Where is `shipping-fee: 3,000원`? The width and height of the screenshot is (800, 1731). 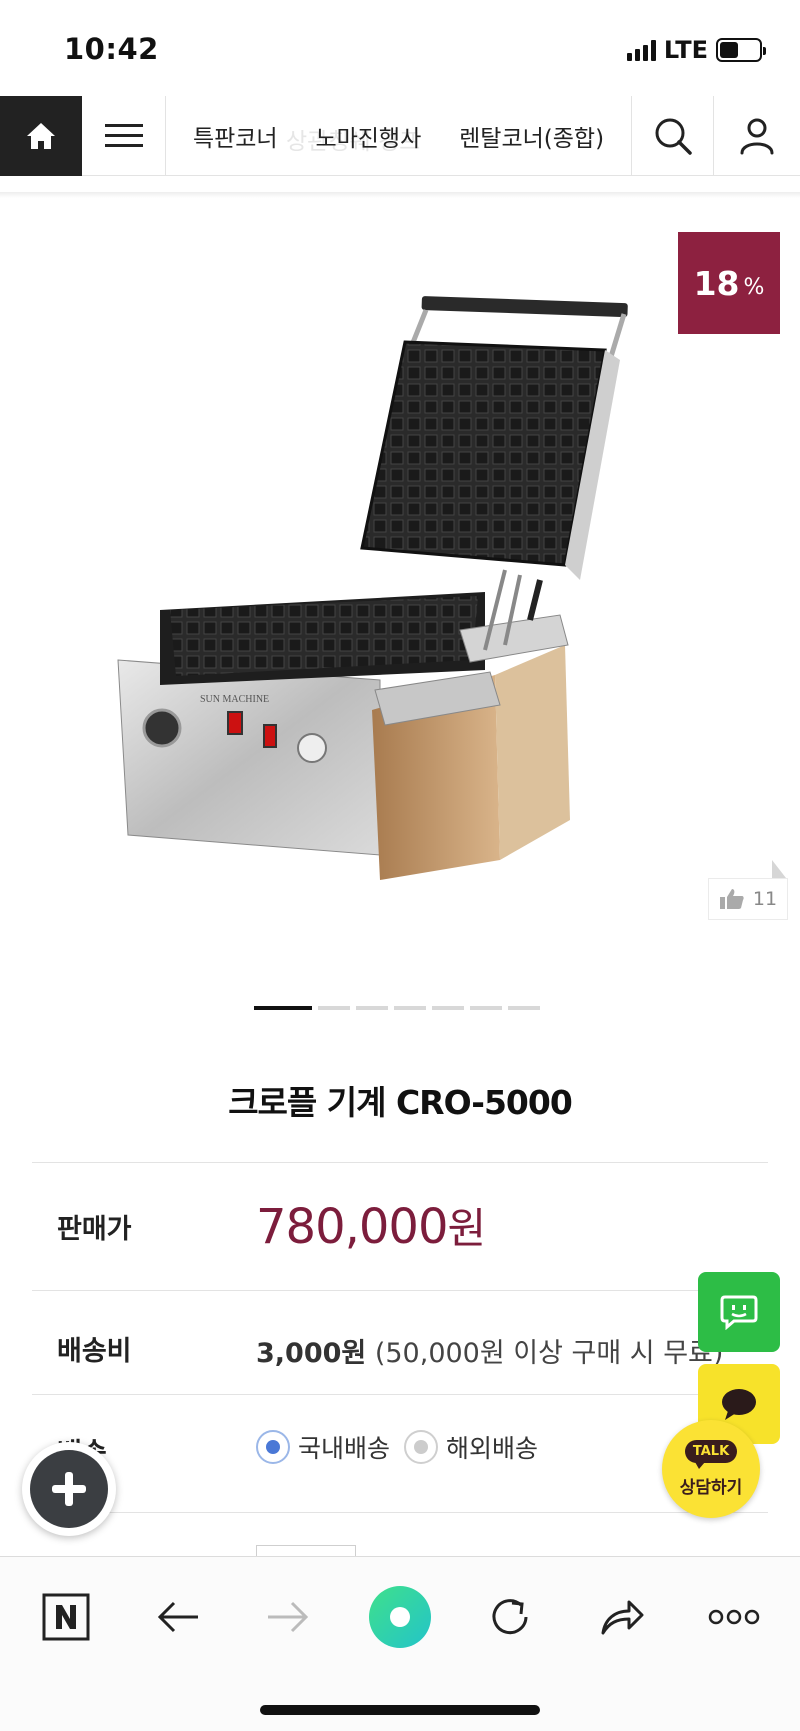
shipping-fee: 3,000원 is located at coordinates (311, 1353).